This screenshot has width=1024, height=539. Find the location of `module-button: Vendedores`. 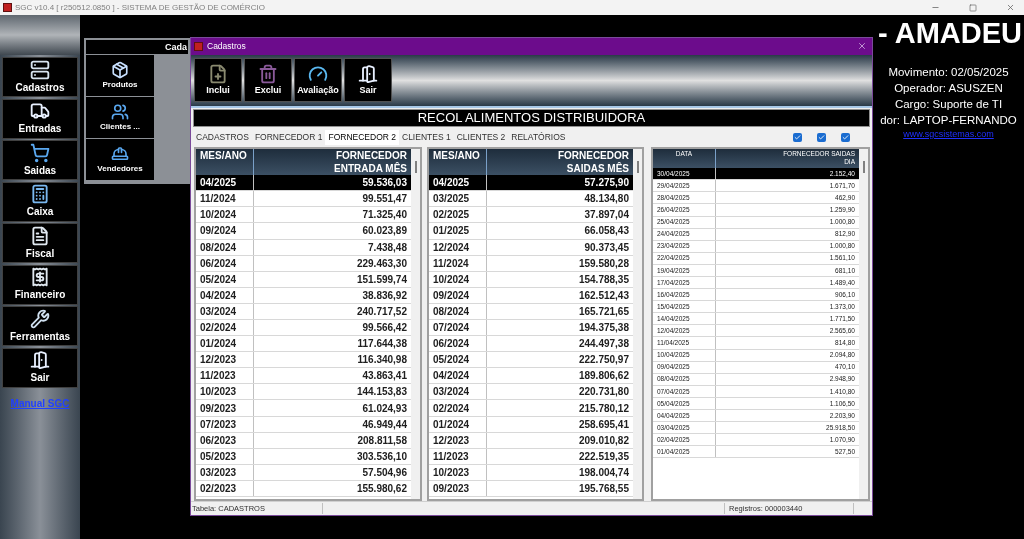

module-button: Vendedores is located at coordinates (120, 159).